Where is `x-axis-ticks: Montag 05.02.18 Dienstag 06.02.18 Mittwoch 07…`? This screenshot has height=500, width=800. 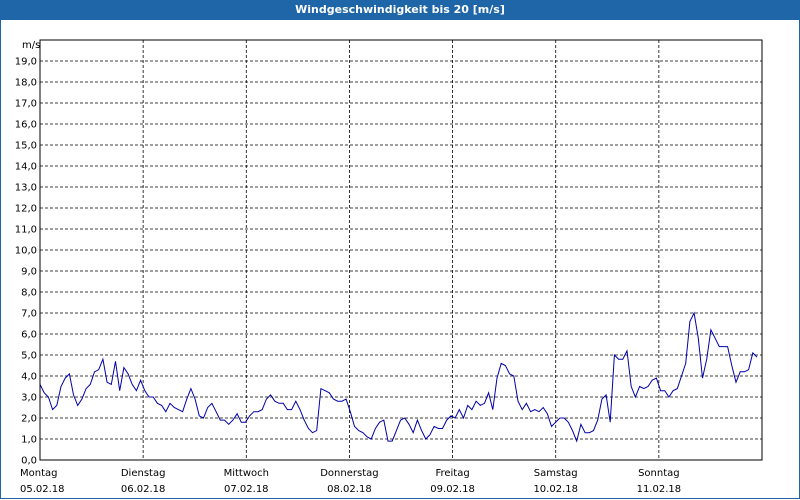 x-axis-ticks: Montag 05.02.18 Dienstag 06.02.18 Mittwoch 07… is located at coordinates (350, 481).